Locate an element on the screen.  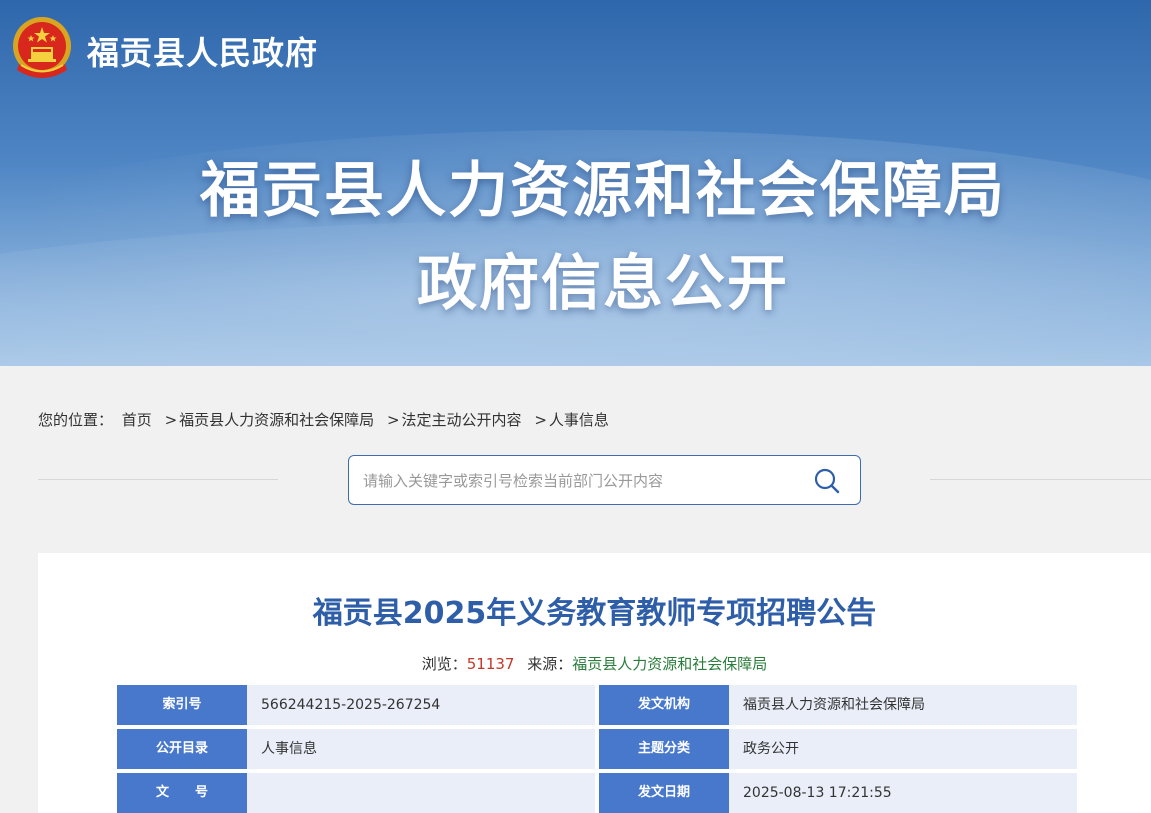
views-count: 51137 is located at coordinates (490, 664).